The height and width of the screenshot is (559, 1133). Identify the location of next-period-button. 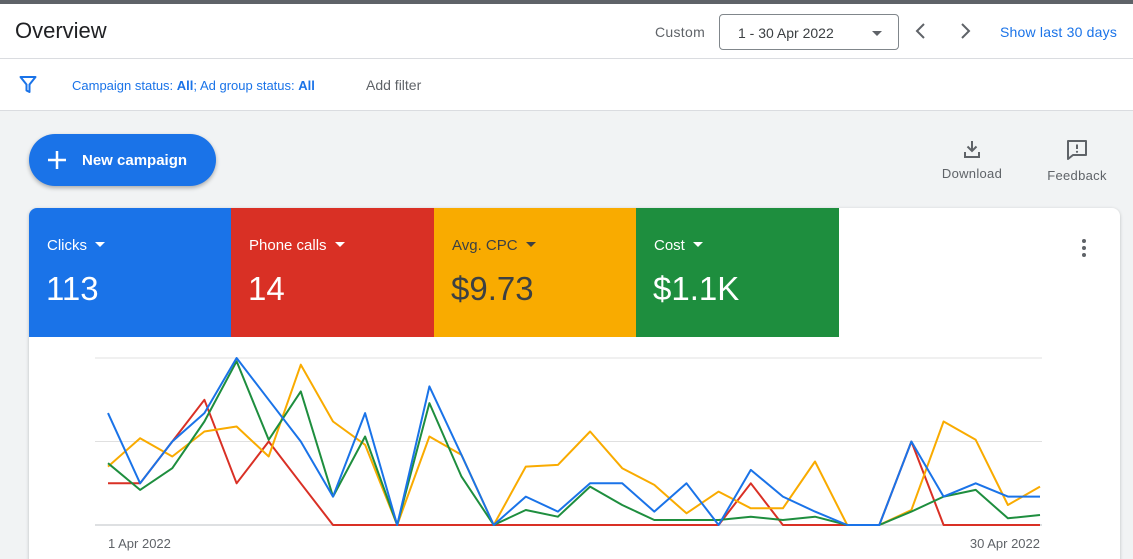
(965, 31).